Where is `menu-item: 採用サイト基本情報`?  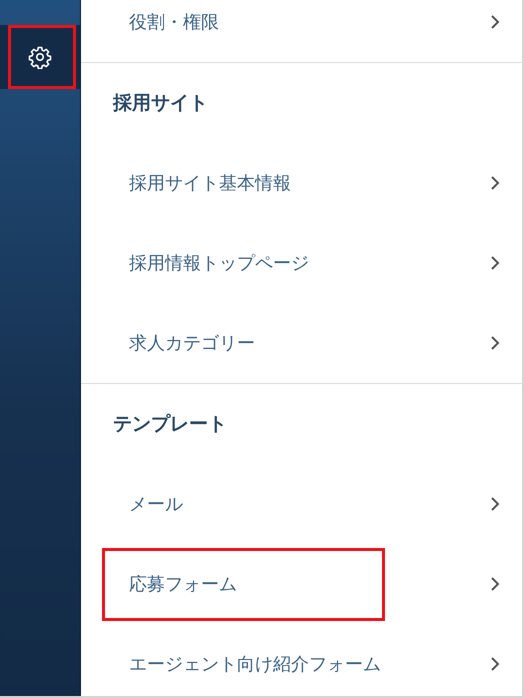
menu-item: 採用サイト基本情報 is located at coordinates (309, 183).